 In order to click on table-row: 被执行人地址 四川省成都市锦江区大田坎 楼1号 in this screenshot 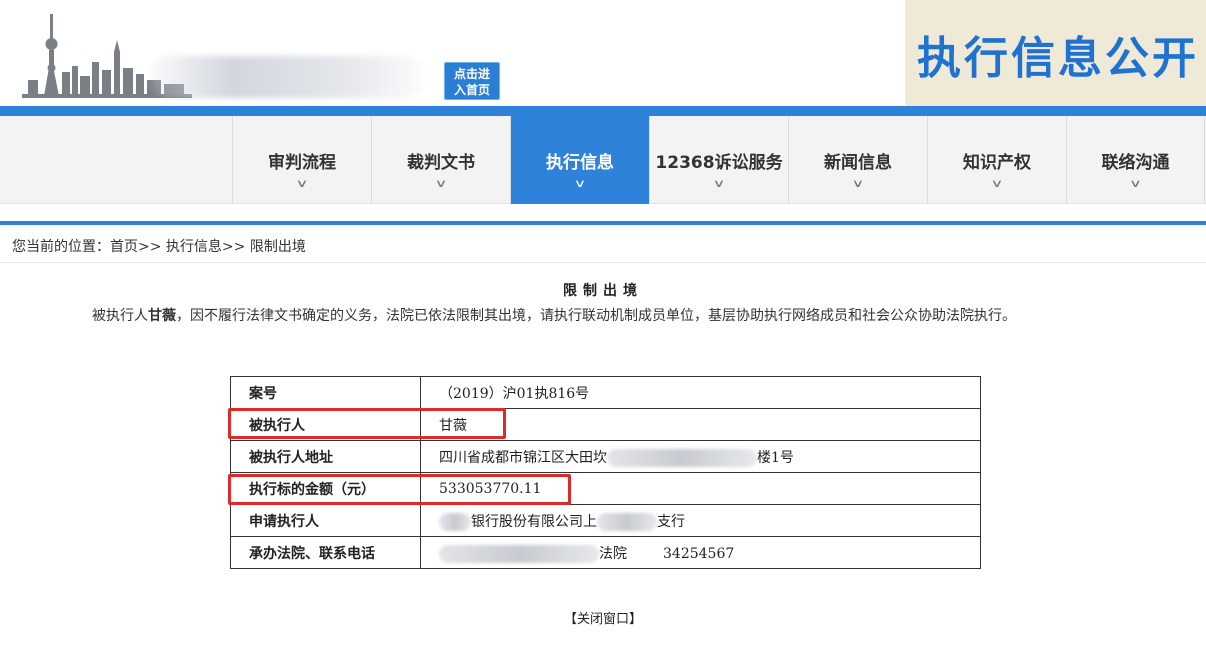, I will do `click(605, 456)`.